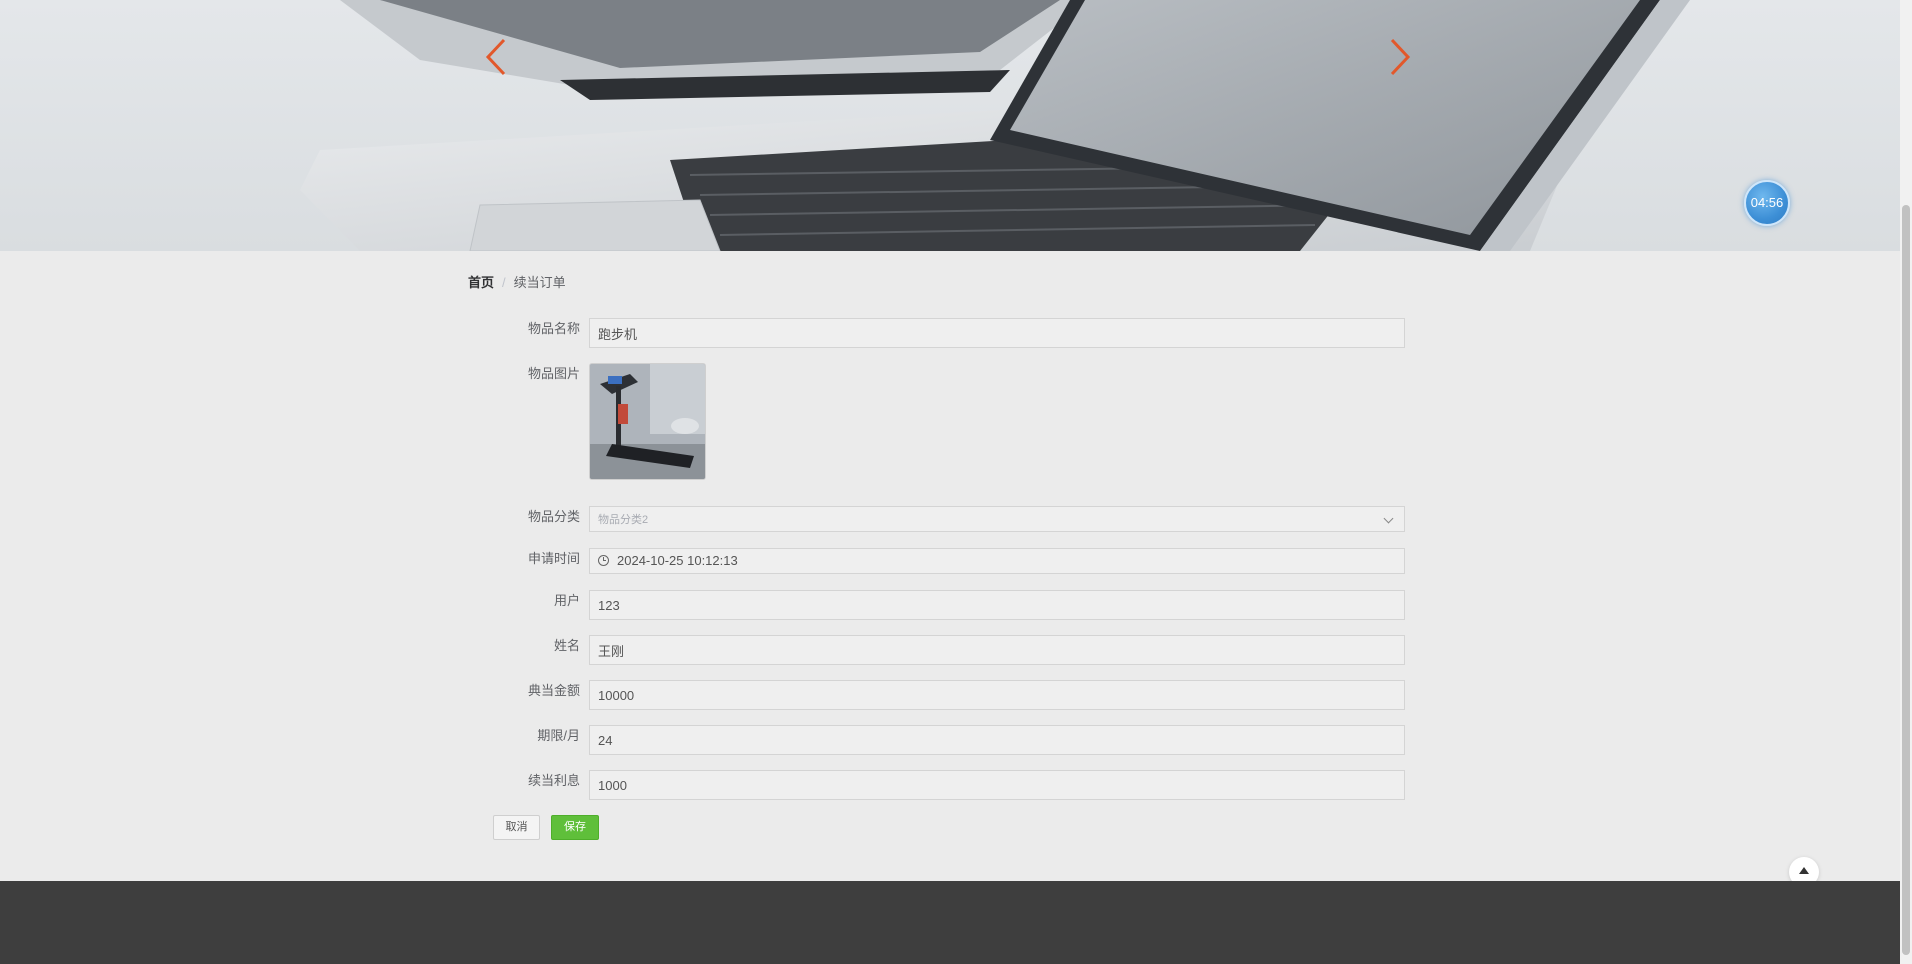 This screenshot has height=964, width=1912. What do you see at coordinates (553, 558) in the screenshot?
I see `apply-time-label: 申请时间` at bounding box center [553, 558].